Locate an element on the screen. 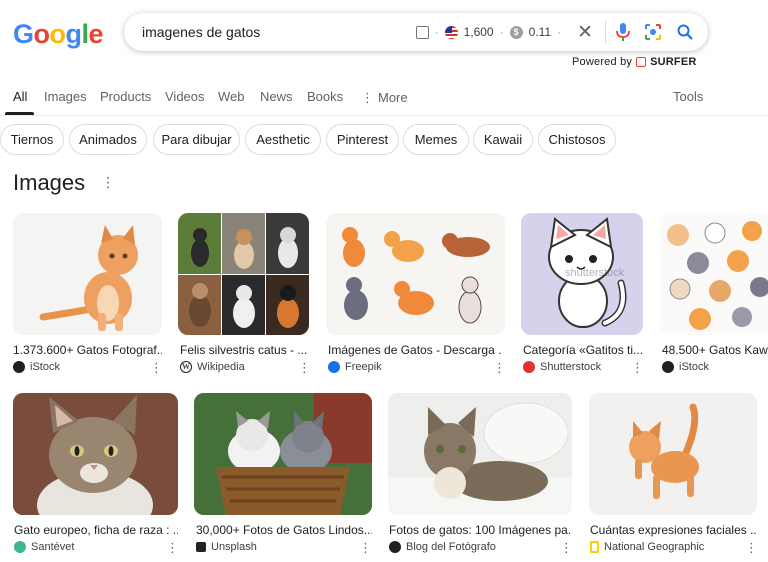  tab-more: ⋮ More is located at coordinates (384, 98).